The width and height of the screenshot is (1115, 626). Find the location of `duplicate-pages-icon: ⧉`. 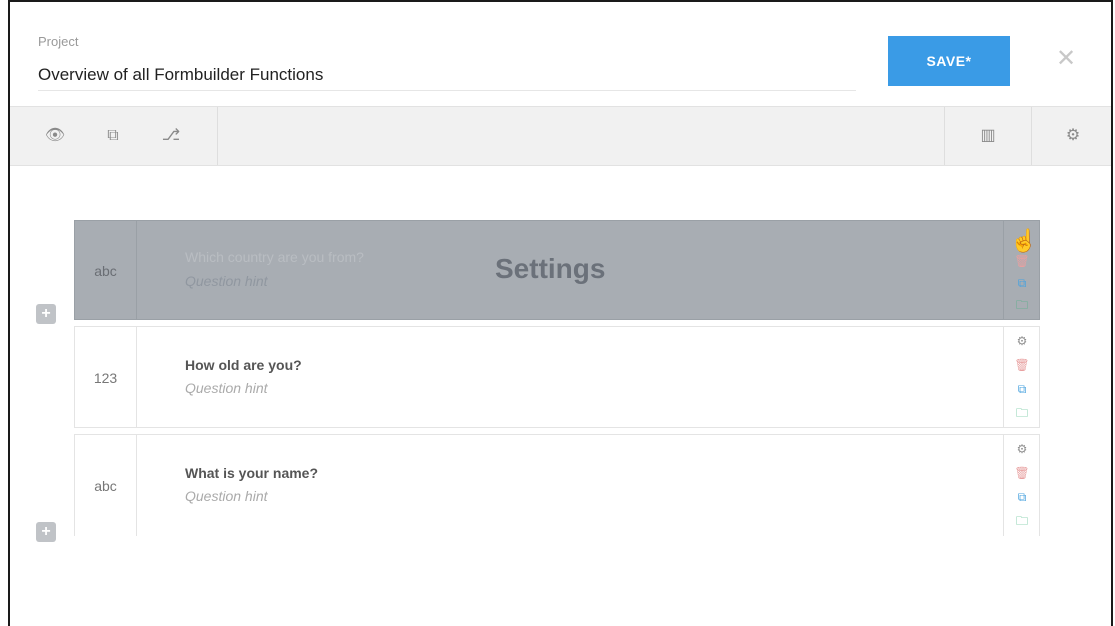

duplicate-pages-icon: ⧉ is located at coordinates (113, 136).